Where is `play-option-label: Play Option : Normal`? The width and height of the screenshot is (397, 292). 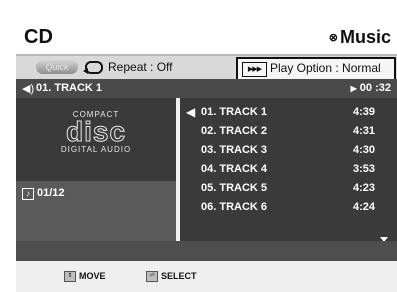
play-option-label: Play Option : Normal is located at coordinates (325, 68).